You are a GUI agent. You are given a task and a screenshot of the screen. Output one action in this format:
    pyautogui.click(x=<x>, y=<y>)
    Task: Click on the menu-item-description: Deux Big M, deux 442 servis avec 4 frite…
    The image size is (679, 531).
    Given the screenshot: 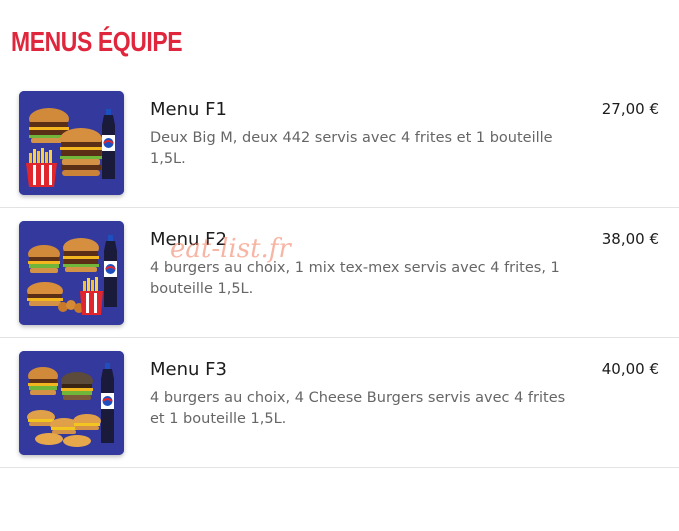 What is the action you would take?
    pyautogui.click(x=351, y=148)
    